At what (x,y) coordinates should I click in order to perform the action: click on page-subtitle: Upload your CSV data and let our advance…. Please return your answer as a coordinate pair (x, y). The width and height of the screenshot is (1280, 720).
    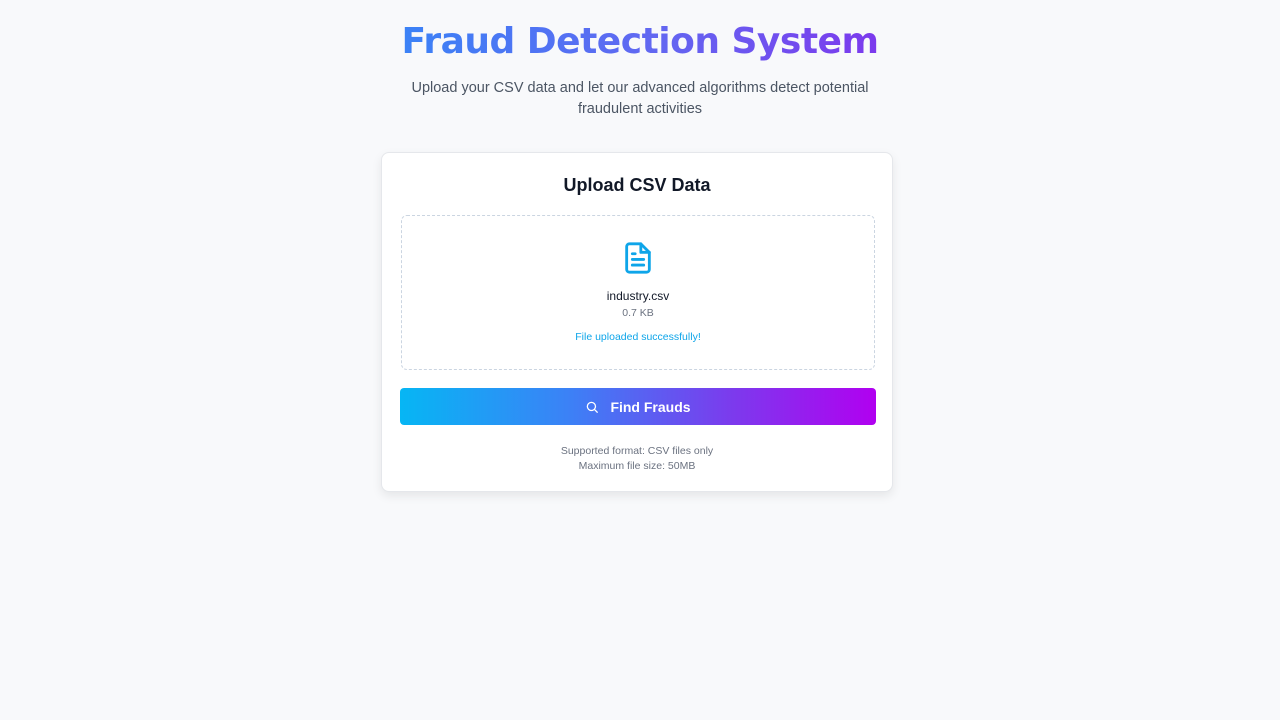
    Looking at the image, I should click on (640, 98).